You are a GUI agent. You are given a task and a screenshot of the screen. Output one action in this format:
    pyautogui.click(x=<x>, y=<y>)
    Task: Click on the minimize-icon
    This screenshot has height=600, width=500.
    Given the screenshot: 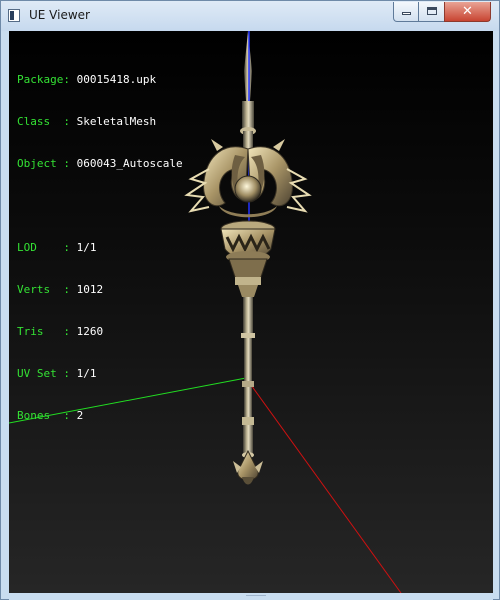 What is the action you would take?
    pyautogui.click(x=406, y=13)
    